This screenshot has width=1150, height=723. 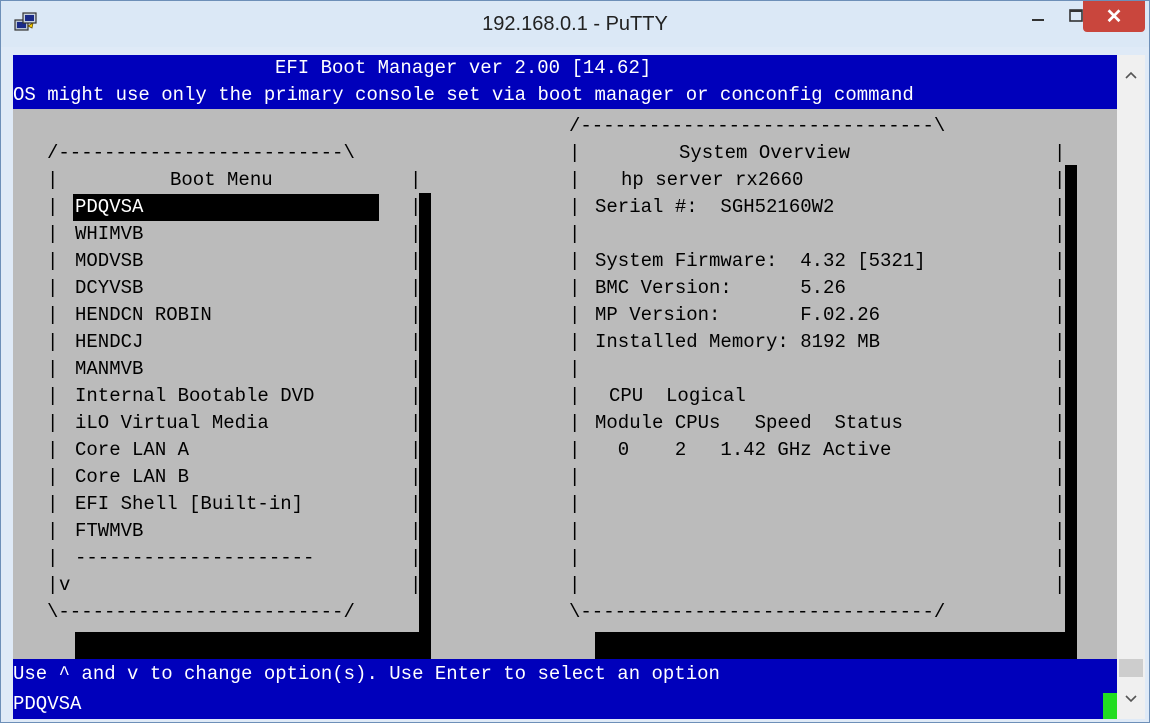 I want to click on window-title: 192.168.0.1 - PuTTY, so click(x=575, y=24).